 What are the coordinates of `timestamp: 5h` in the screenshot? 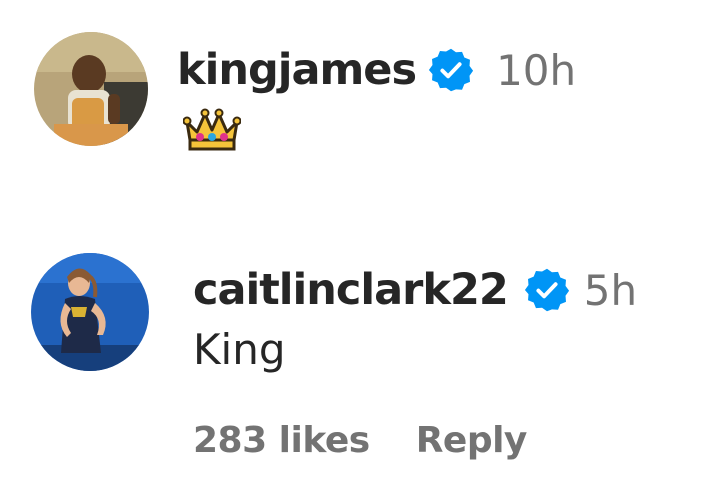 It's located at (610, 290).